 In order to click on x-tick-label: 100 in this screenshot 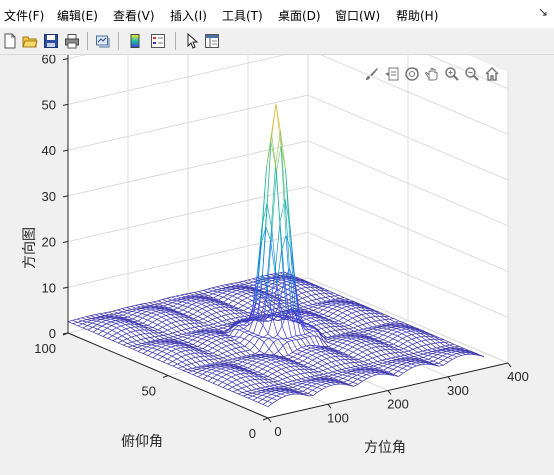, I will do `click(338, 417)`.